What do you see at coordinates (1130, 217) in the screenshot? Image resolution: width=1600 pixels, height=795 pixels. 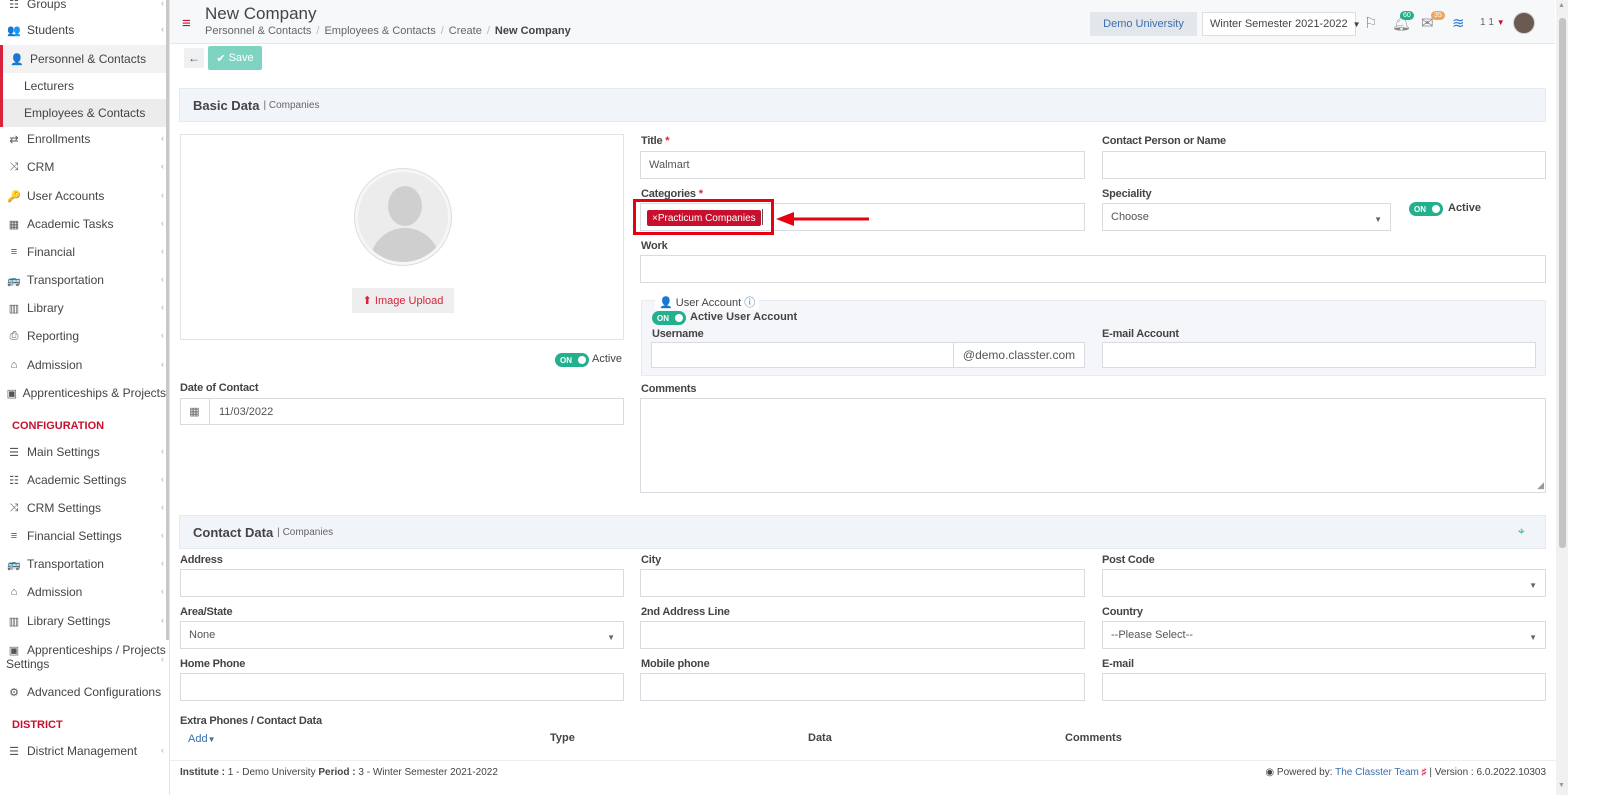 I see `speciality-value: Choose` at bounding box center [1130, 217].